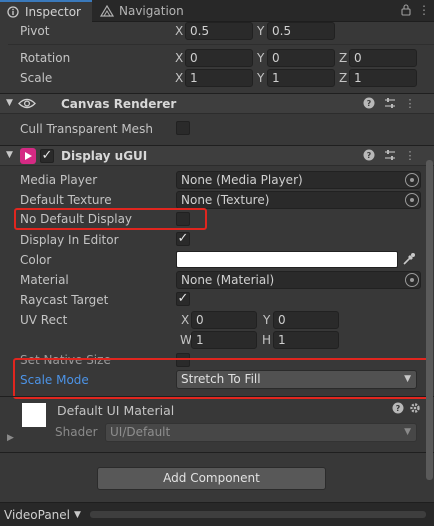 The height and width of the screenshot is (526, 434). Describe the element at coordinates (37, 515) in the screenshot. I see `videopanel-label: VideoPanel` at that location.